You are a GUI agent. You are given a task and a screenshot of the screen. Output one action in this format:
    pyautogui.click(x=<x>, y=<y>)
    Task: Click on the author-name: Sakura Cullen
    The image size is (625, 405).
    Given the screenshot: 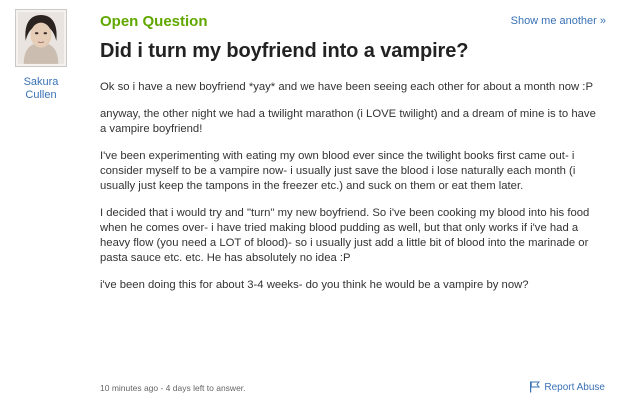 What is the action you would take?
    pyautogui.click(x=41, y=89)
    